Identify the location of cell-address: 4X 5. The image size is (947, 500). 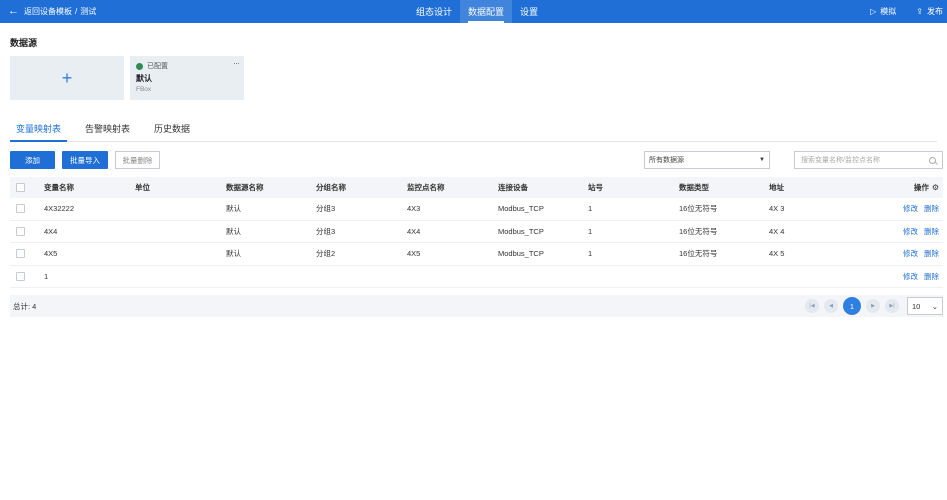
(777, 254).